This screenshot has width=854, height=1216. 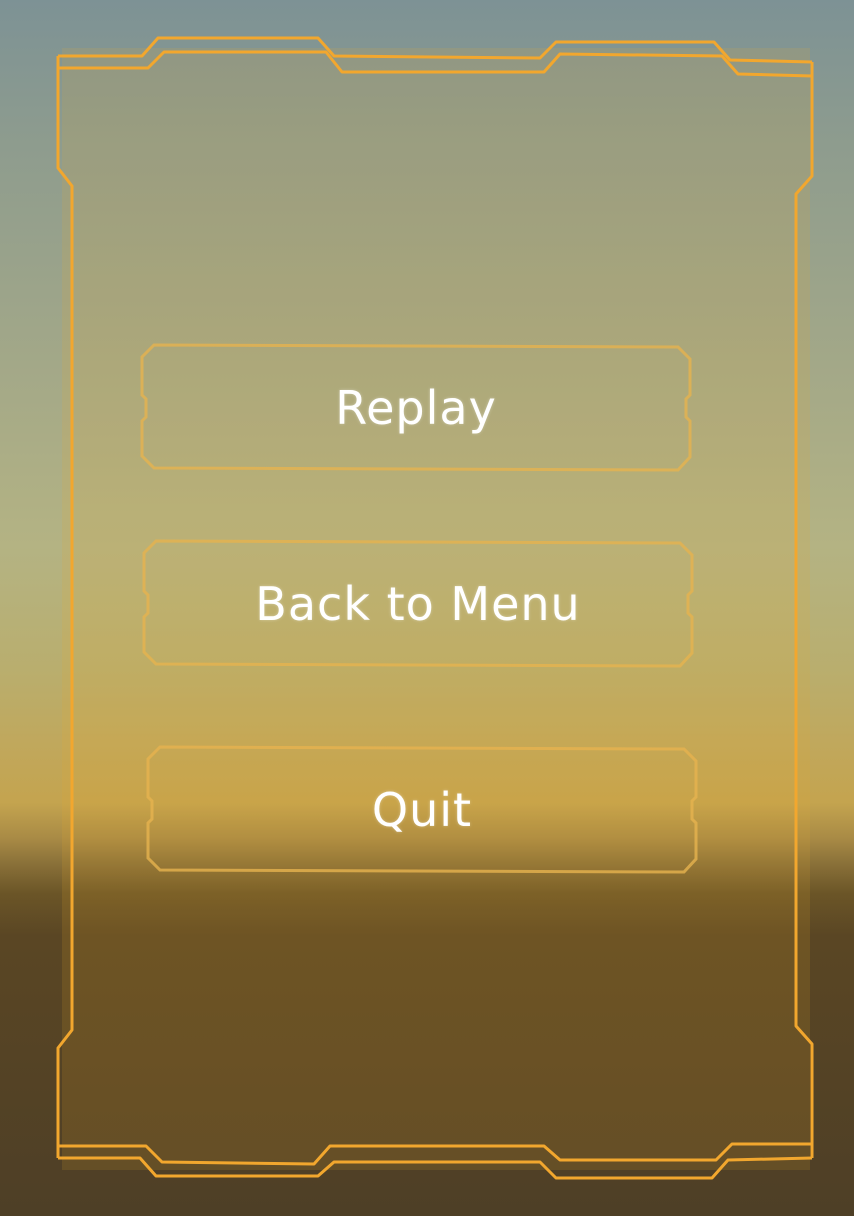 I want to click on back-to-menu-button-label: Back to Menu, so click(x=418, y=603).